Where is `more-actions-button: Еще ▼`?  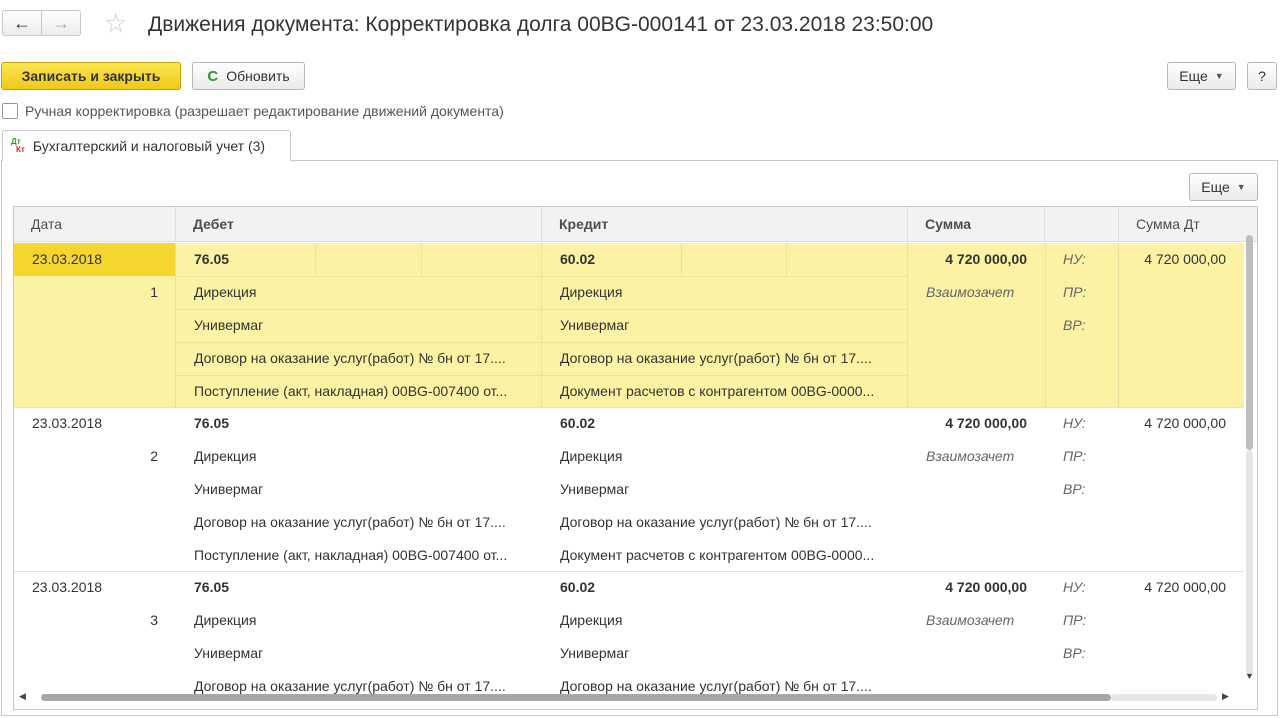 more-actions-button: Еще ▼ is located at coordinates (1201, 76).